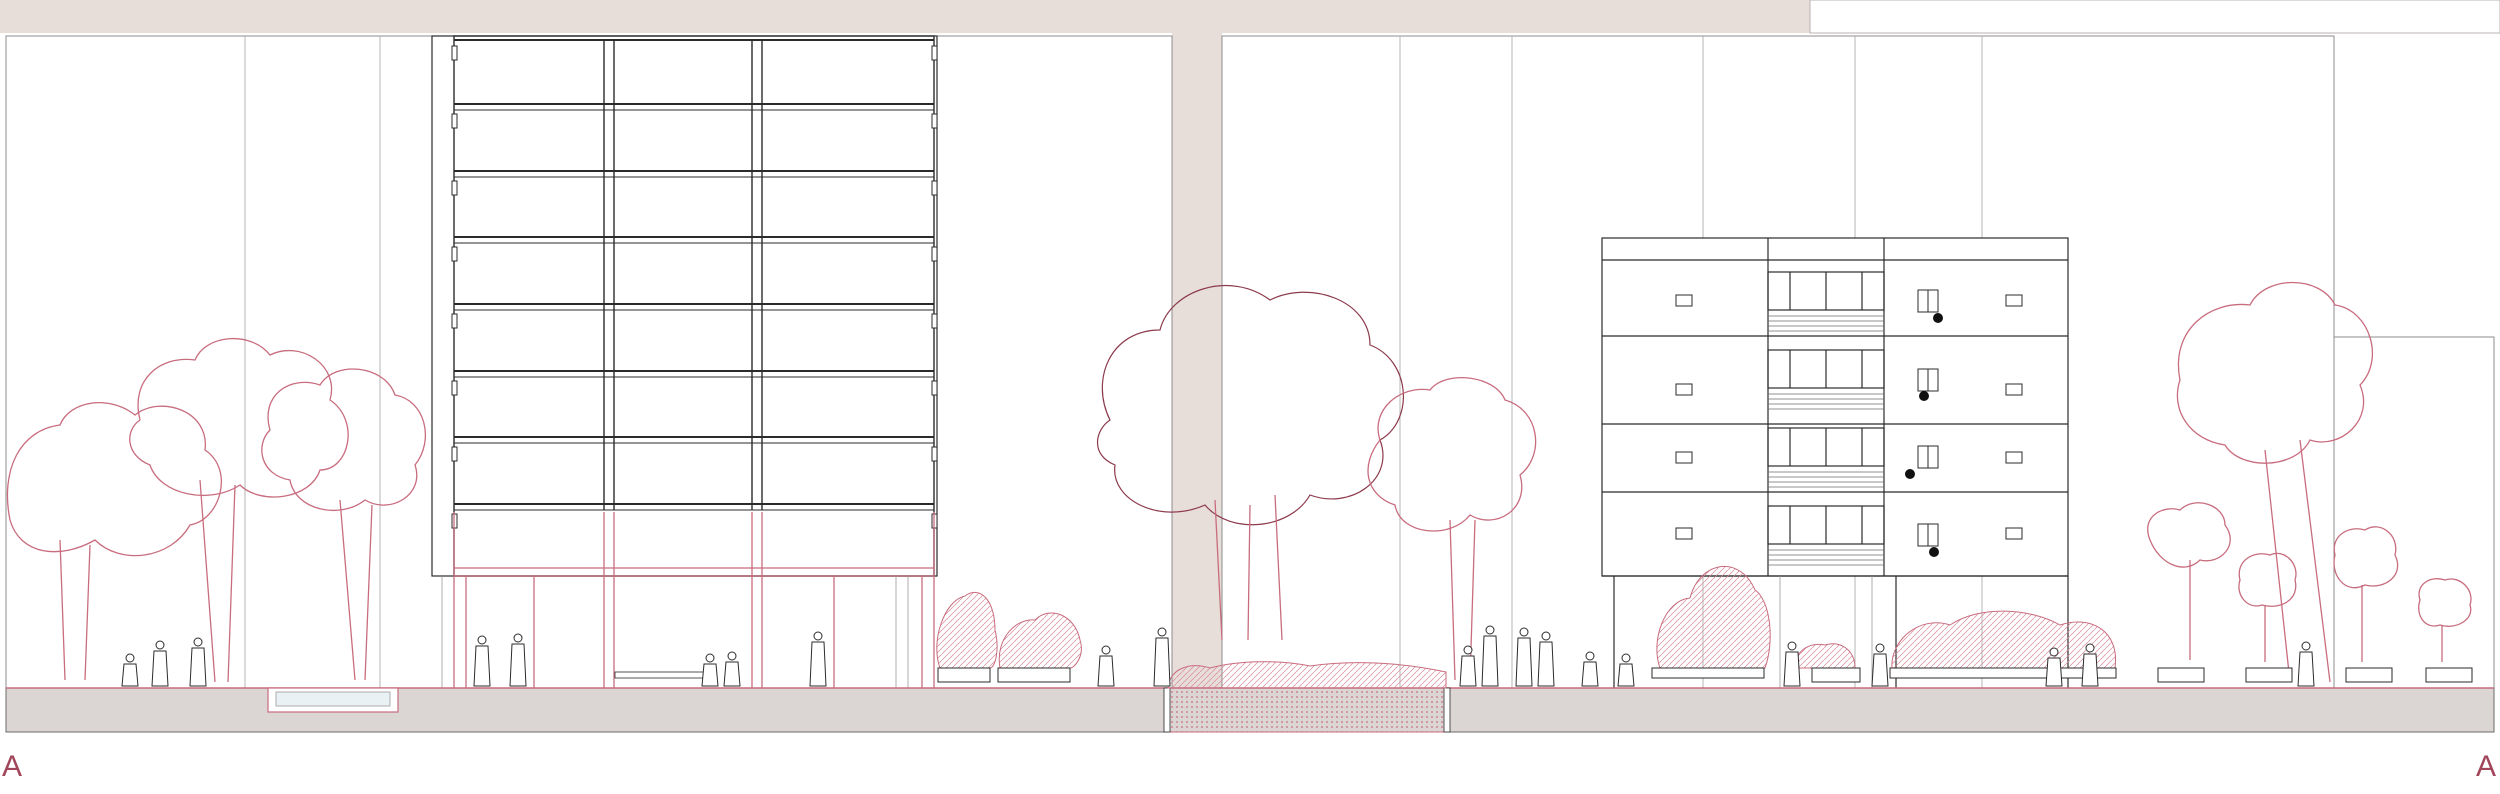 Image resolution: width=2500 pixels, height=794 pixels. What do you see at coordinates (1250, 710) in the screenshot?
I see `ground-section` at bounding box center [1250, 710].